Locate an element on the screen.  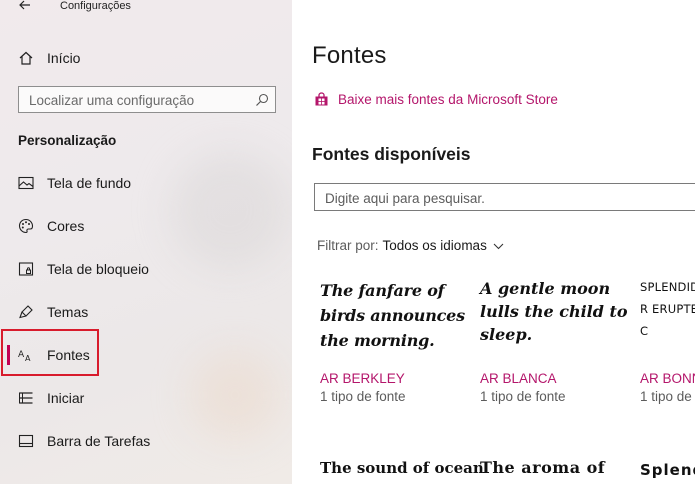
home-nav-item: Início is located at coordinates (49, 58).